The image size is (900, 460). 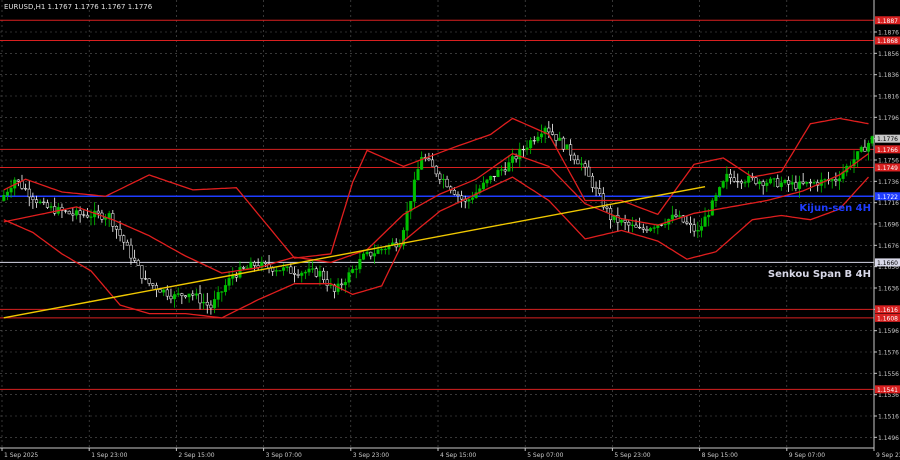 What do you see at coordinates (888, 455) in the screenshot?
I see `x-tick-label: 9 Sep 23:00` at bounding box center [888, 455].